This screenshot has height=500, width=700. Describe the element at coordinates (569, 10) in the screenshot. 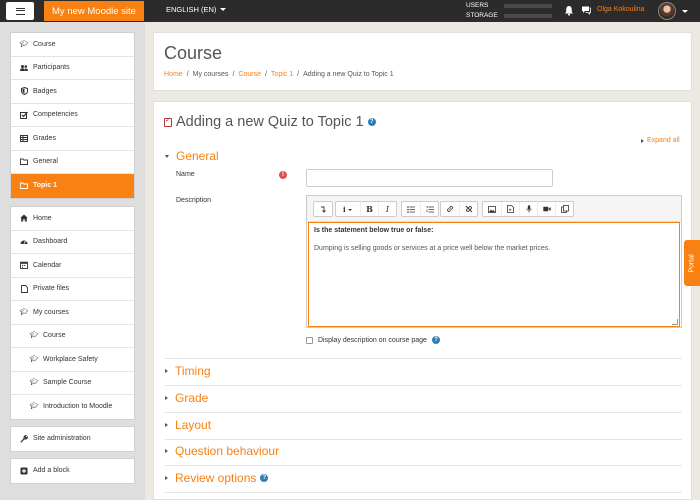

I see `bell-icon` at that location.